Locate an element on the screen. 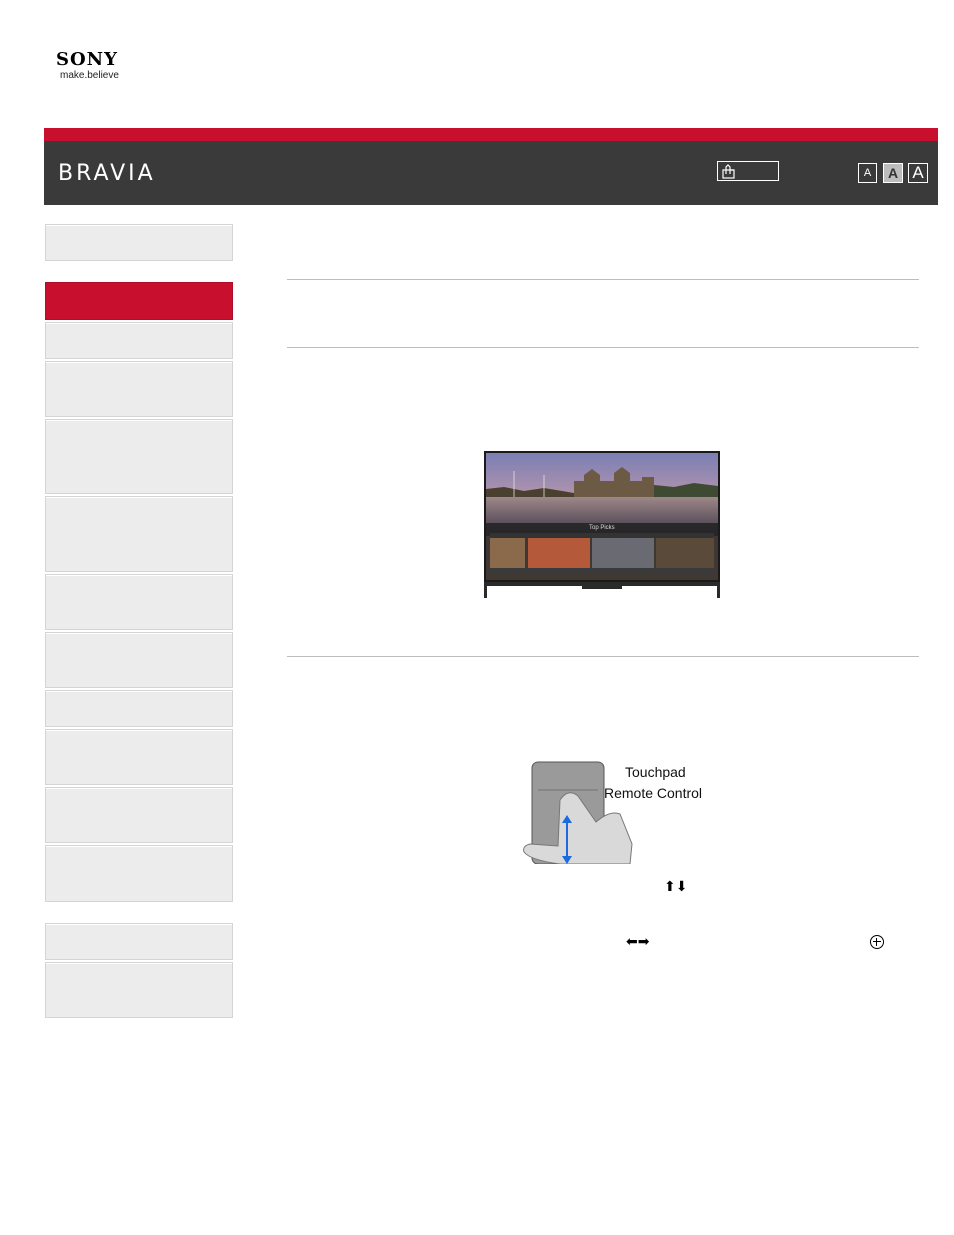  font-size-medium-button: A is located at coordinates (893, 173).